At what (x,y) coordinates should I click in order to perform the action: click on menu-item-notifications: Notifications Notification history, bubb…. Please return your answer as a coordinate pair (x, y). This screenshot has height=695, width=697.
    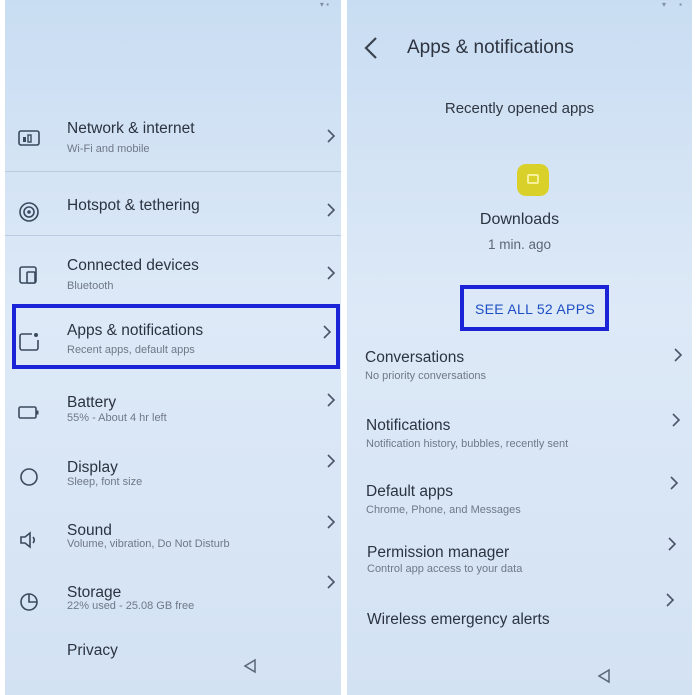
    Looking at the image, I should click on (519, 442).